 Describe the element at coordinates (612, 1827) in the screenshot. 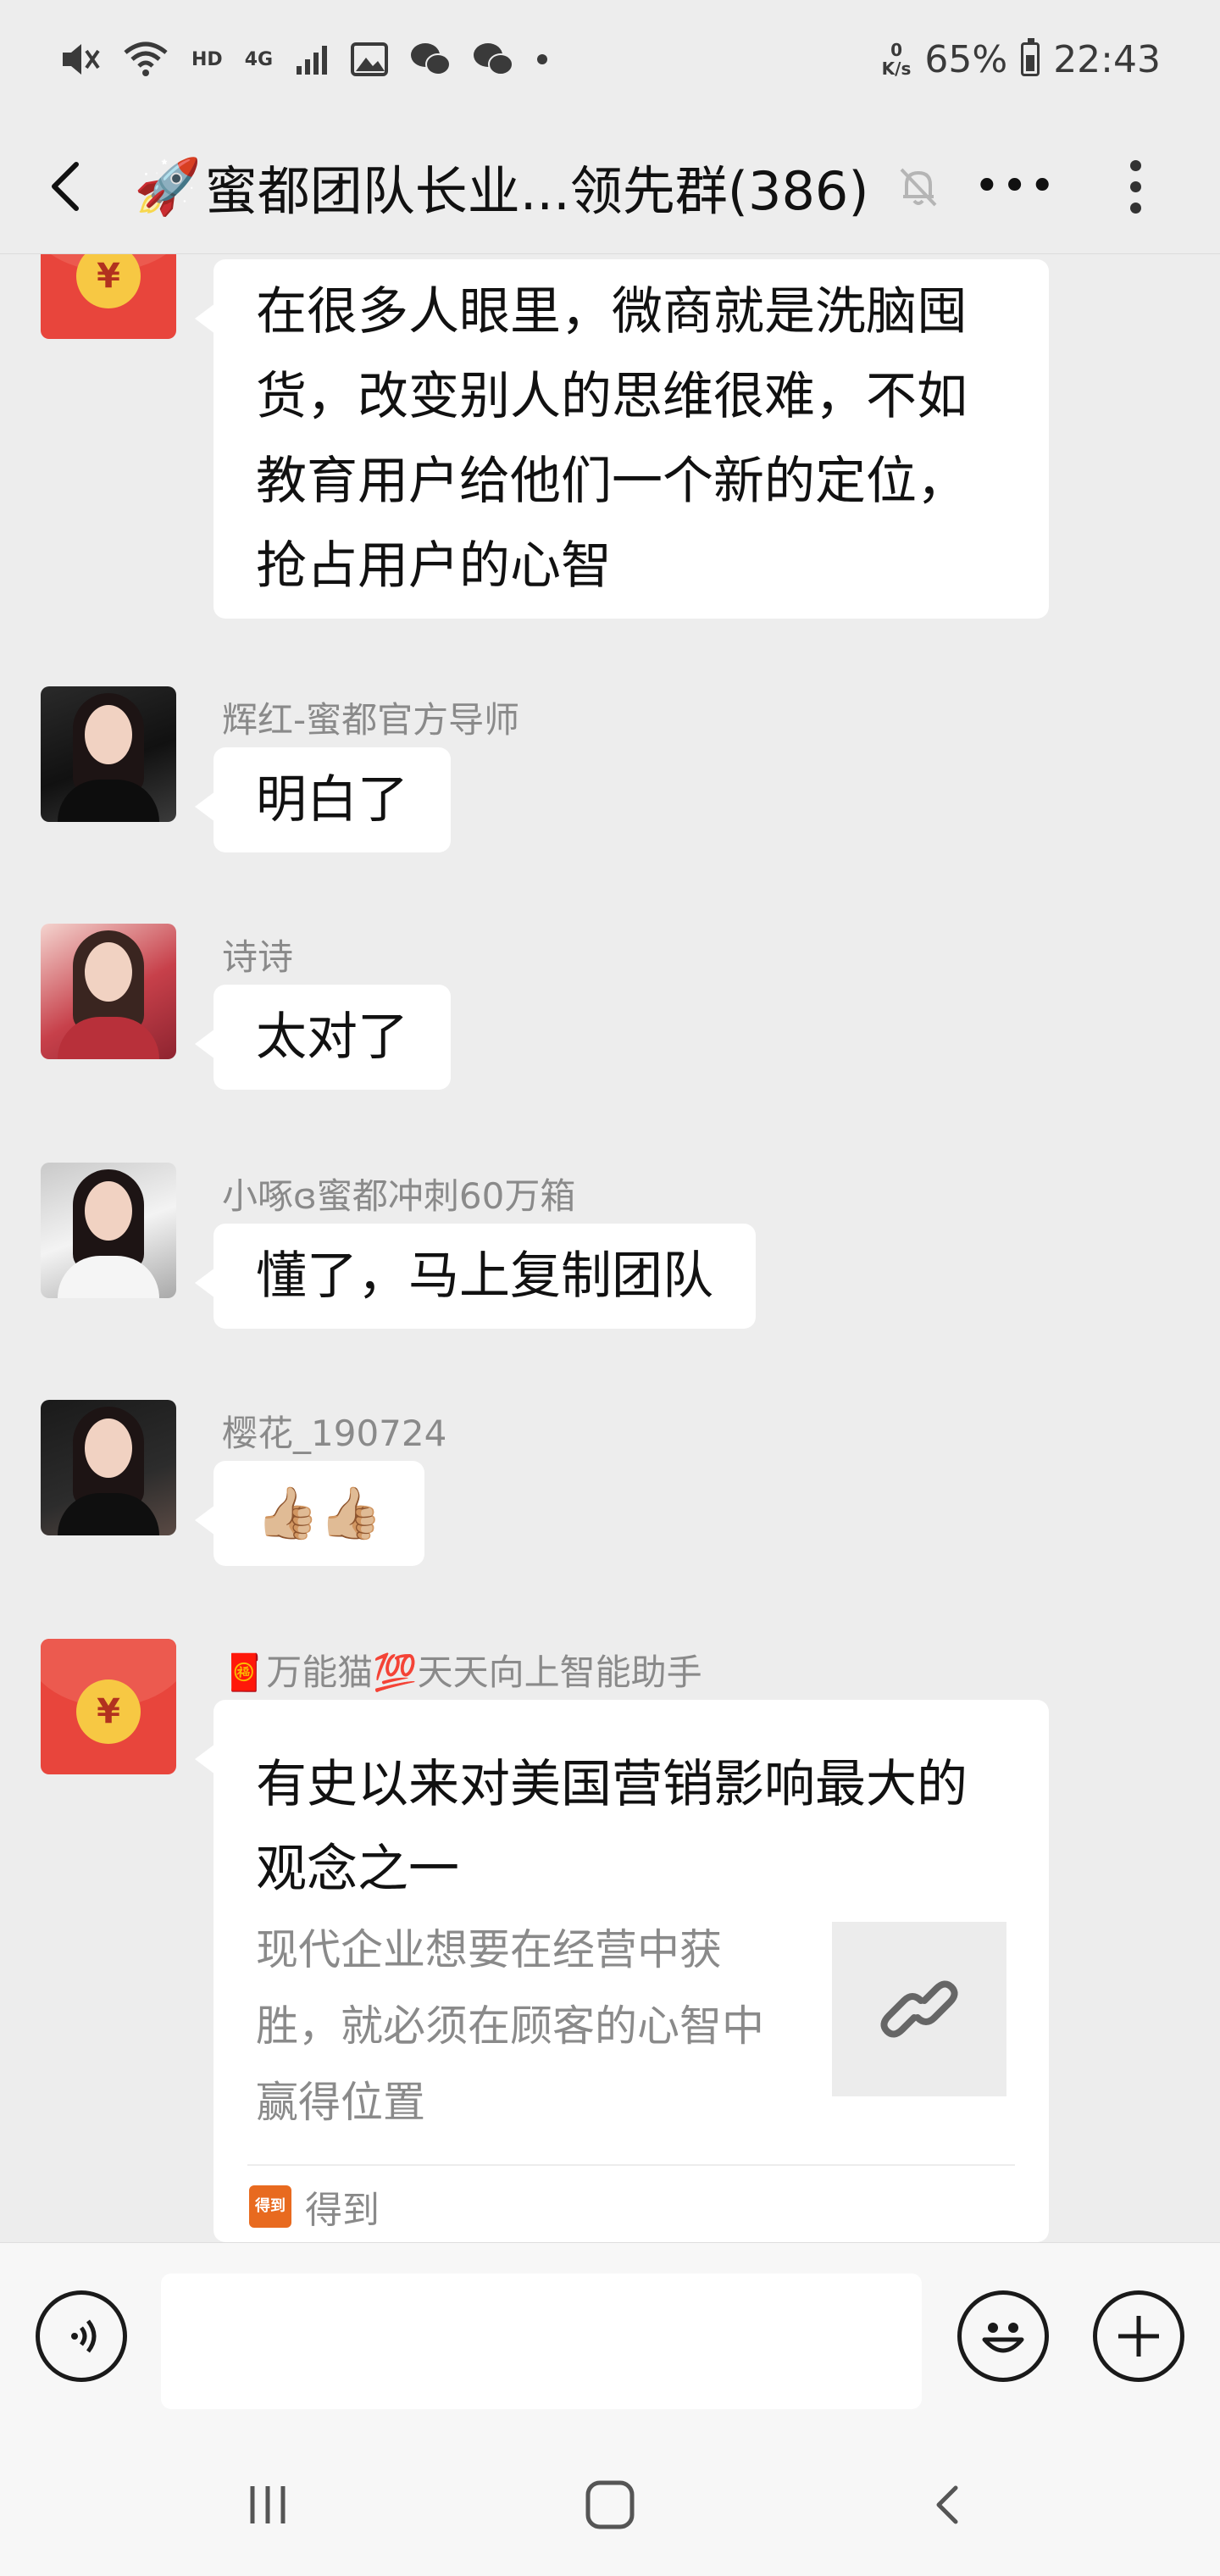

I see `link-card-title: 有史以来对美国营销影响最大的观念之一` at that location.